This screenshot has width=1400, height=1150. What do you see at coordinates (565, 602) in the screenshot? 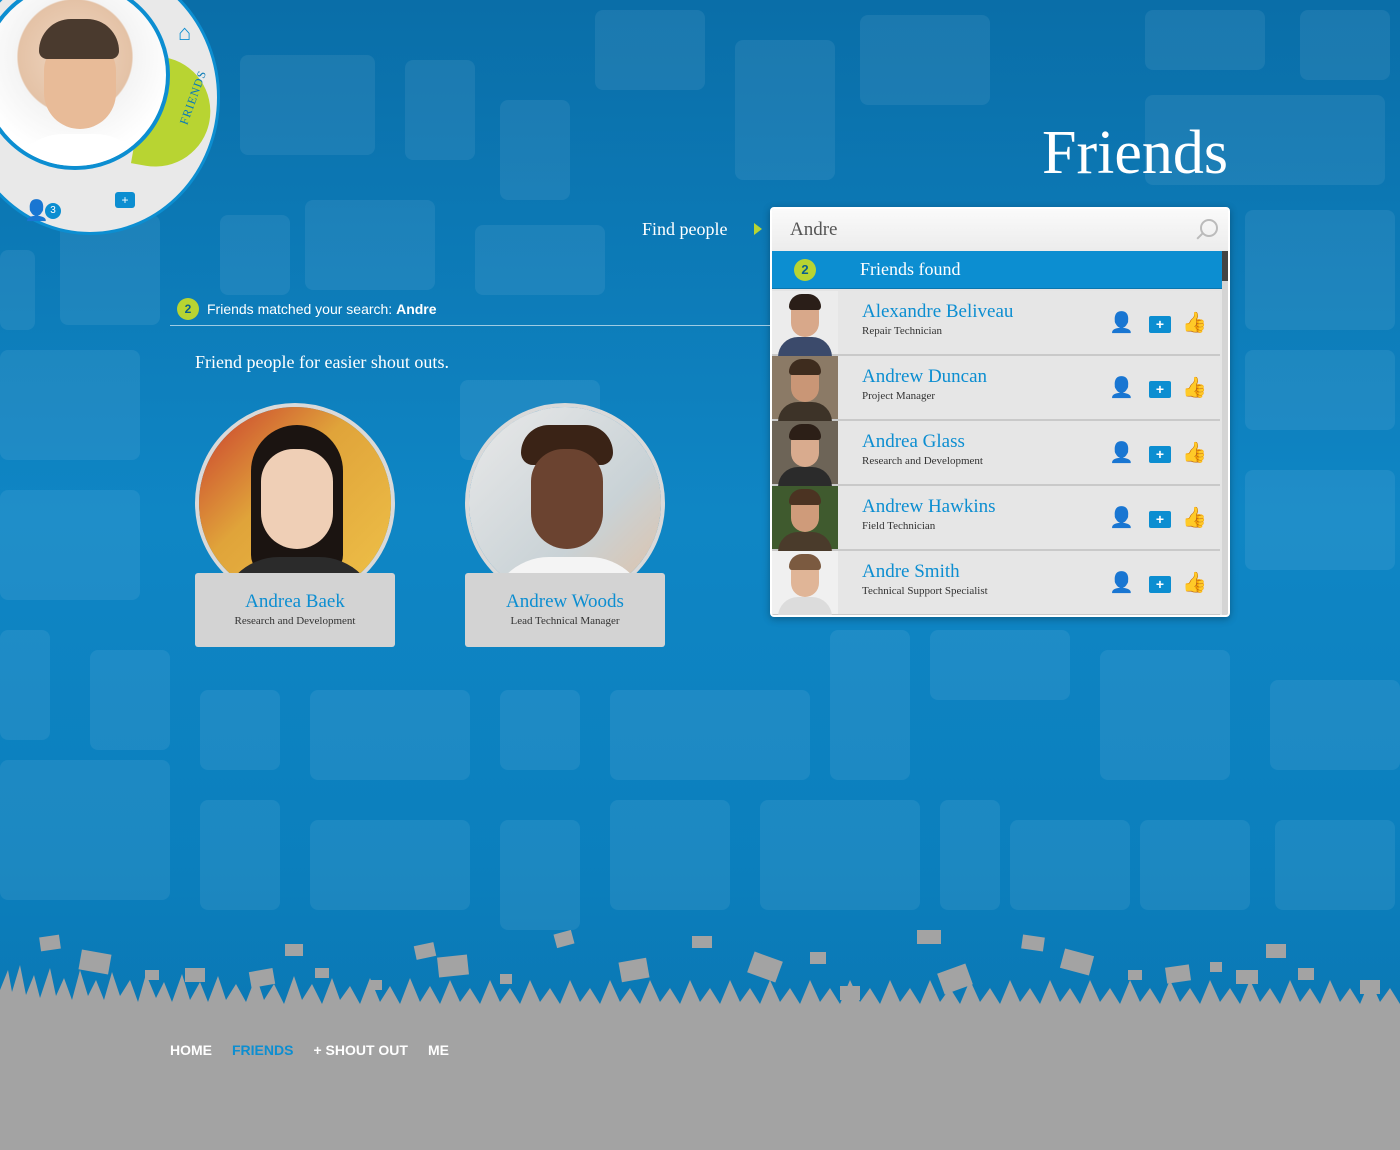
I see `friend-name: Andrew Woods` at bounding box center [565, 602].